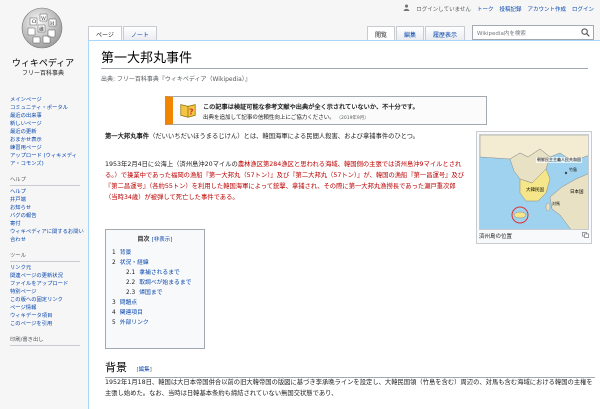 The image size is (600, 409). Describe the element at coordinates (48, 132) in the screenshot. I see `sidebar-item-recent-changes: 最近の更新` at that location.